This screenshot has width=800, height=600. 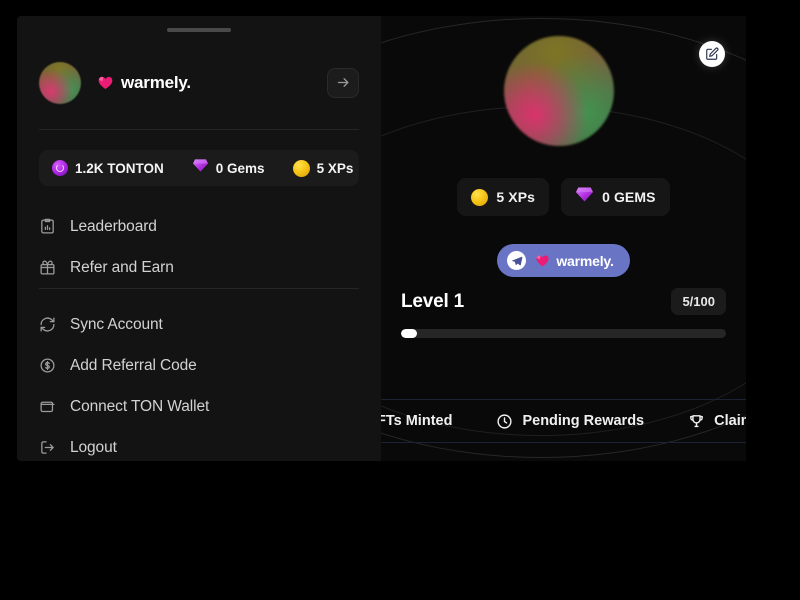 I want to click on menu-item-add-referral-code: Add Referral Code, so click(x=204, y=365).